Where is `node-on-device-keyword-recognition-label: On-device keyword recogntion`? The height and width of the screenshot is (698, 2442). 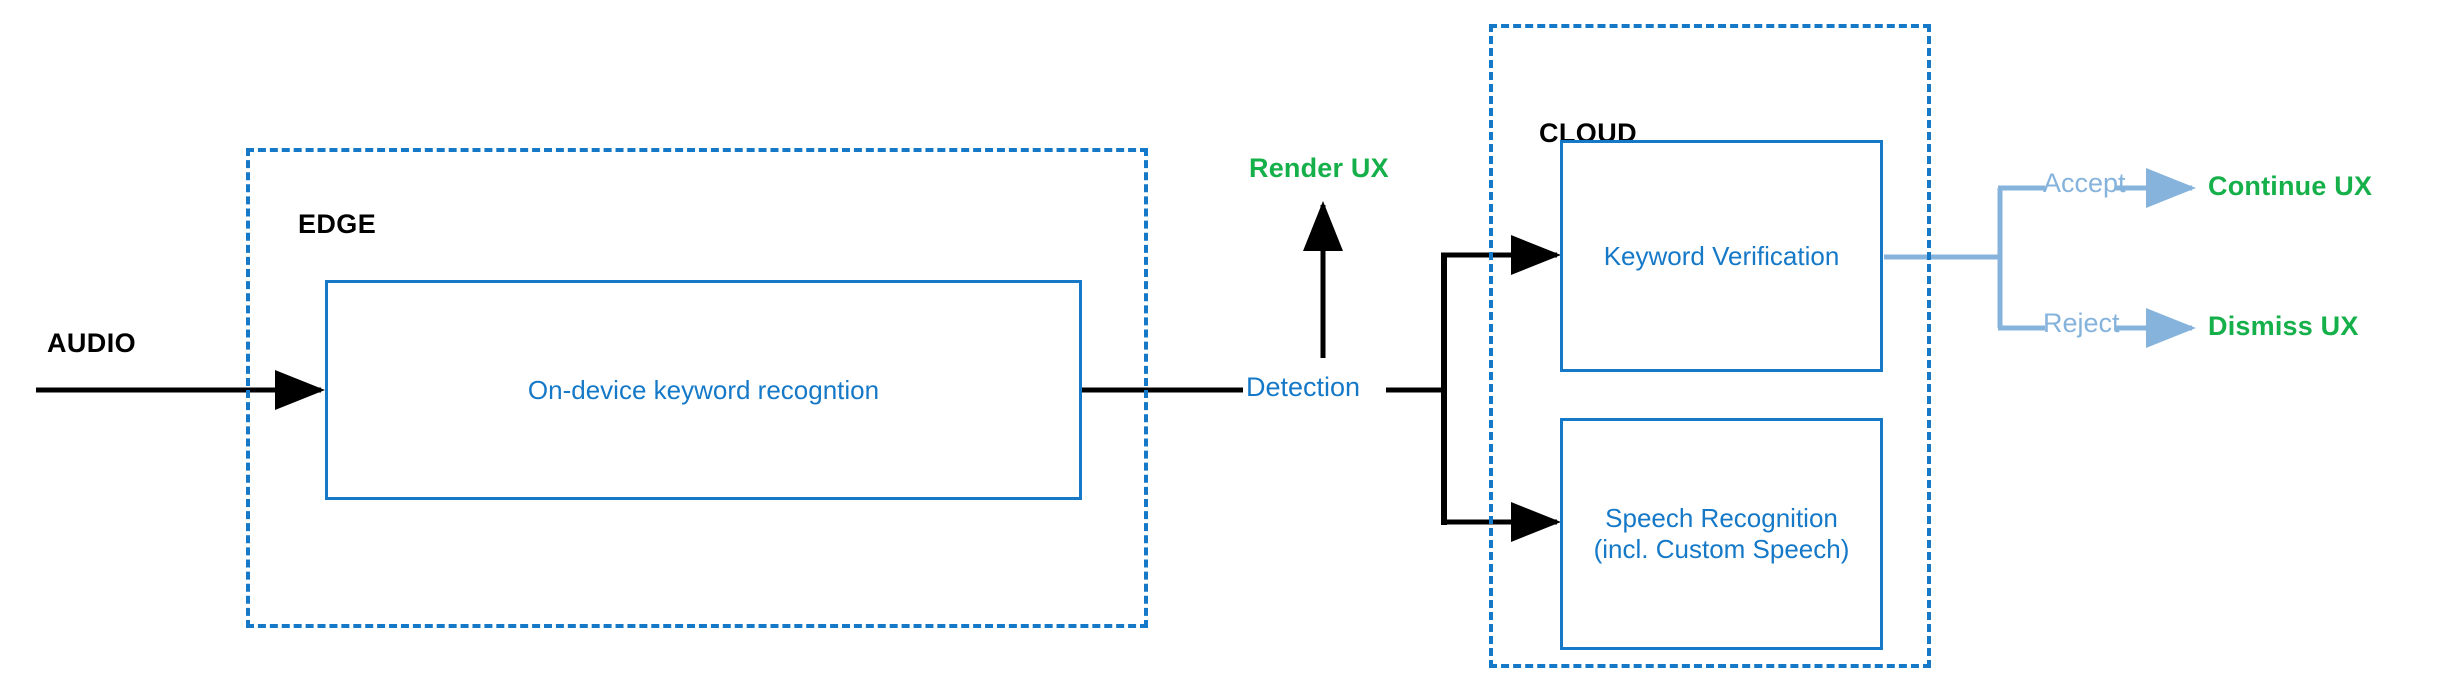 node-on-device-keyword-recognition-label: On-device keyword recogntion is located at coordinates (703, 389).